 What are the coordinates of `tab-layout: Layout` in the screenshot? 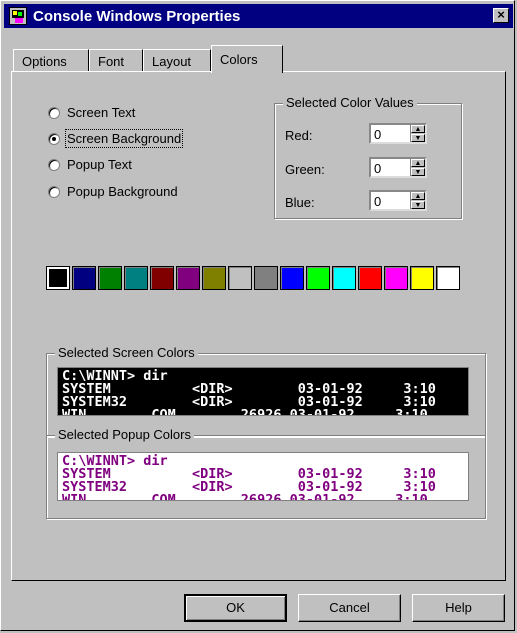 It's located at (177, 60).